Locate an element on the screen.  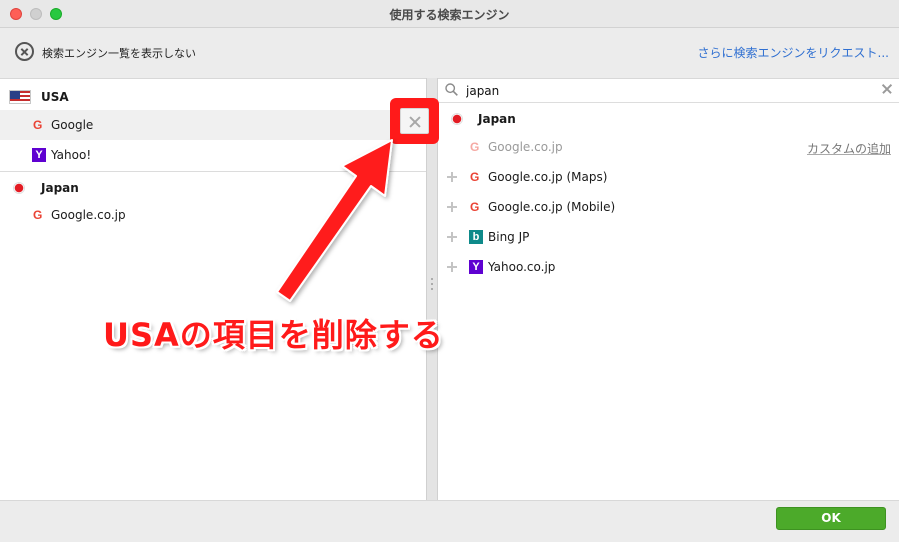
add-custom-link: カスタムの追加 is located at coordinates (849, 148).